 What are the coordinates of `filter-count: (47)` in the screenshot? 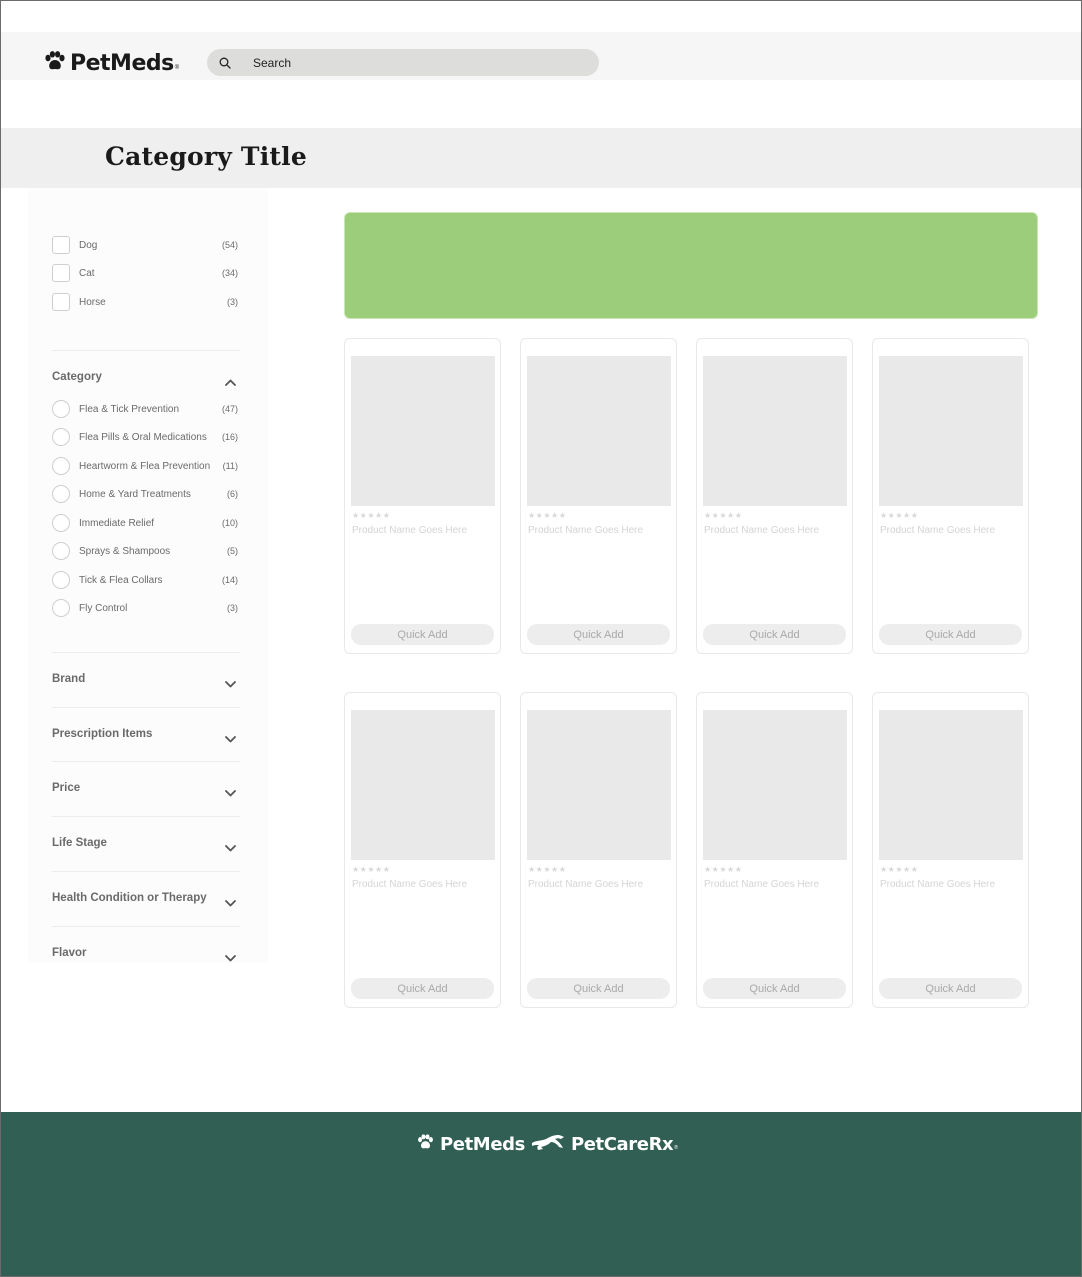 It's located at (229, 409).